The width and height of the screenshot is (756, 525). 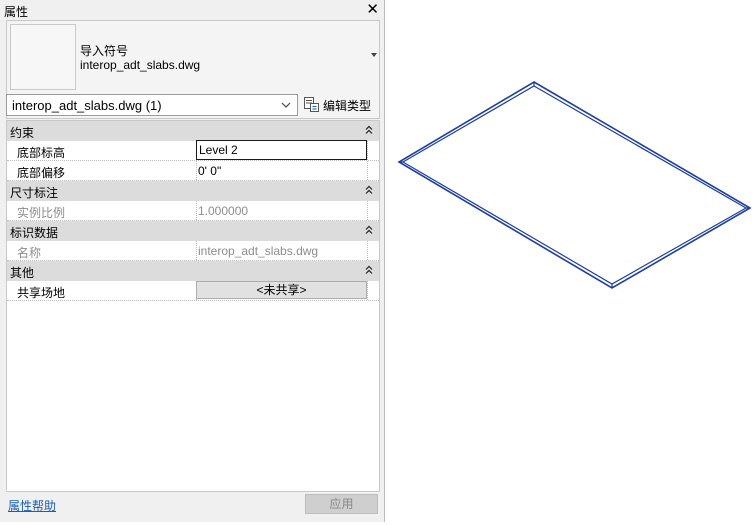 I want to click on category-label: 尺寸标注, so click(x=34, y=193).